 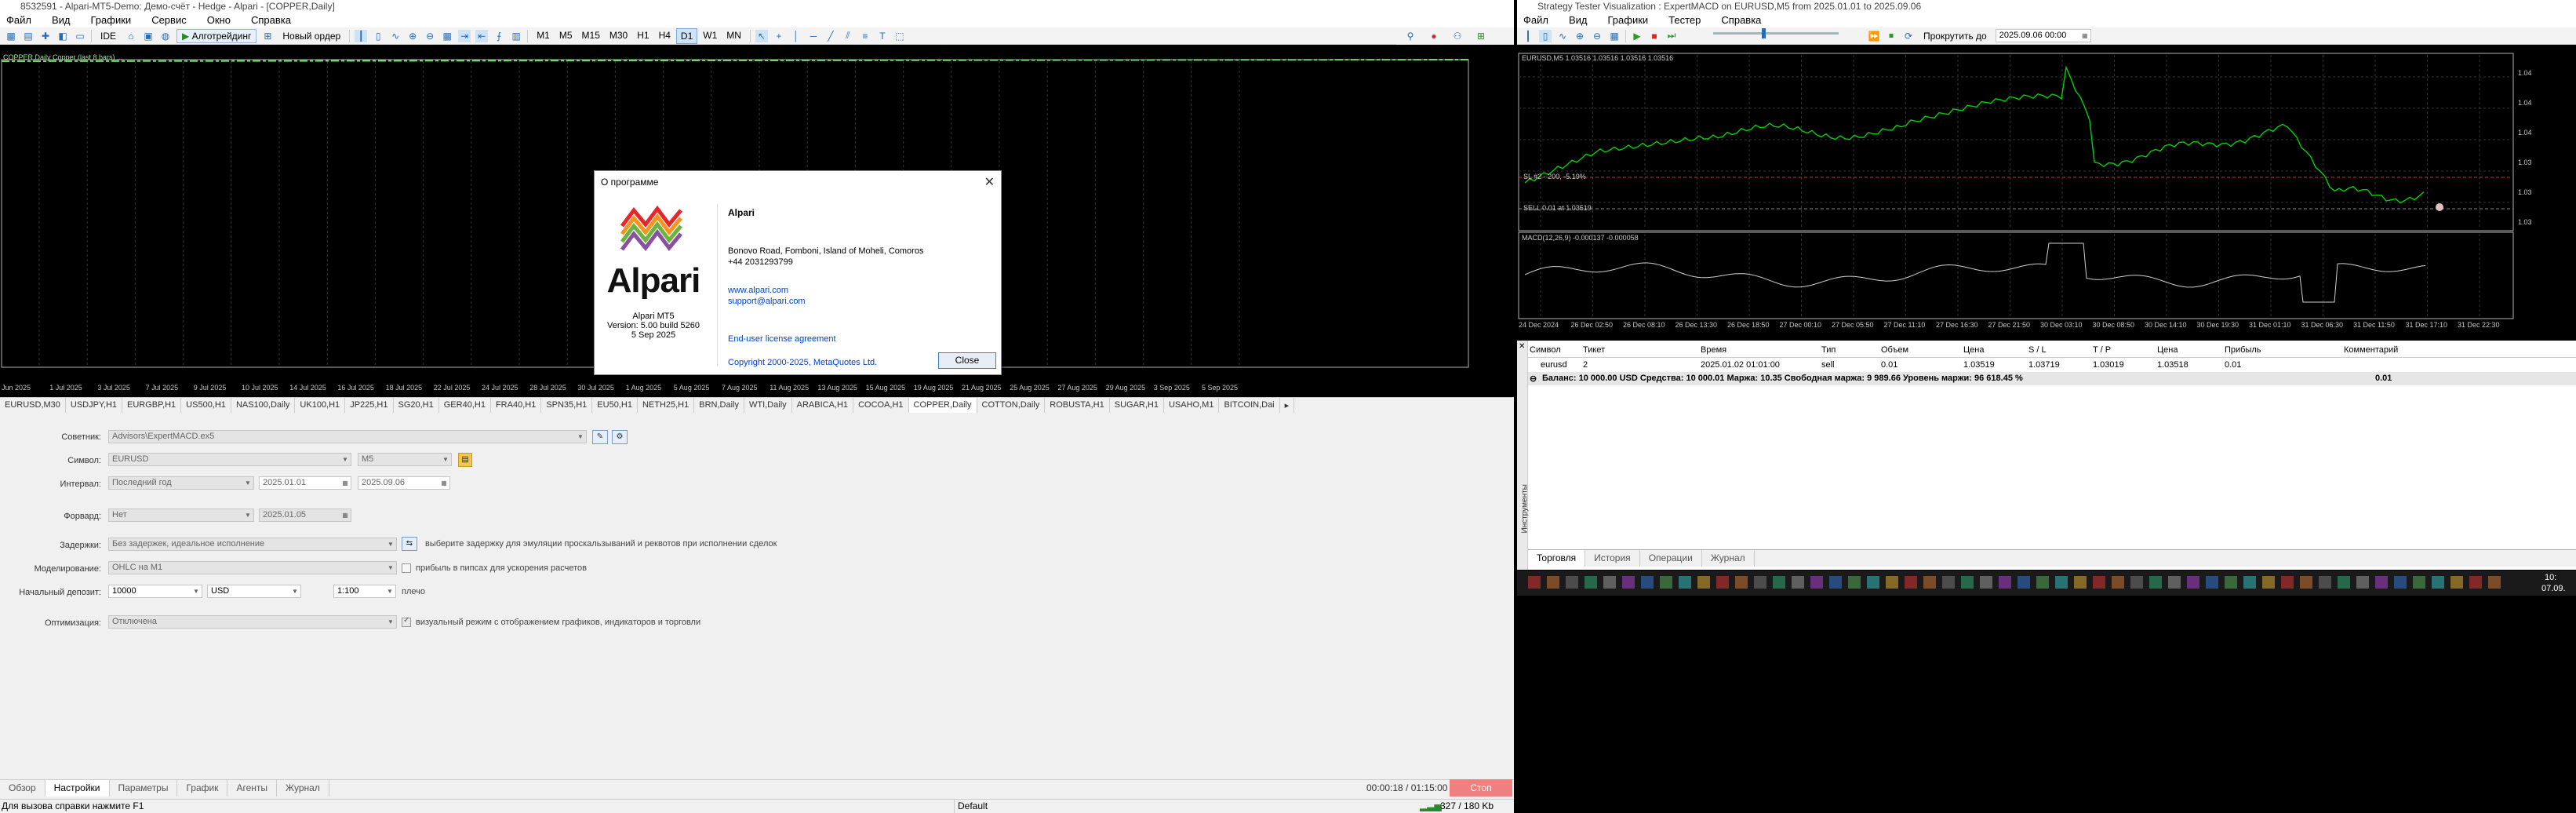 What do you see at coordinates (2243, 350) in the screenshot?
I see `table-header-cell: Прибыль` at bounding box center [2243, 350].